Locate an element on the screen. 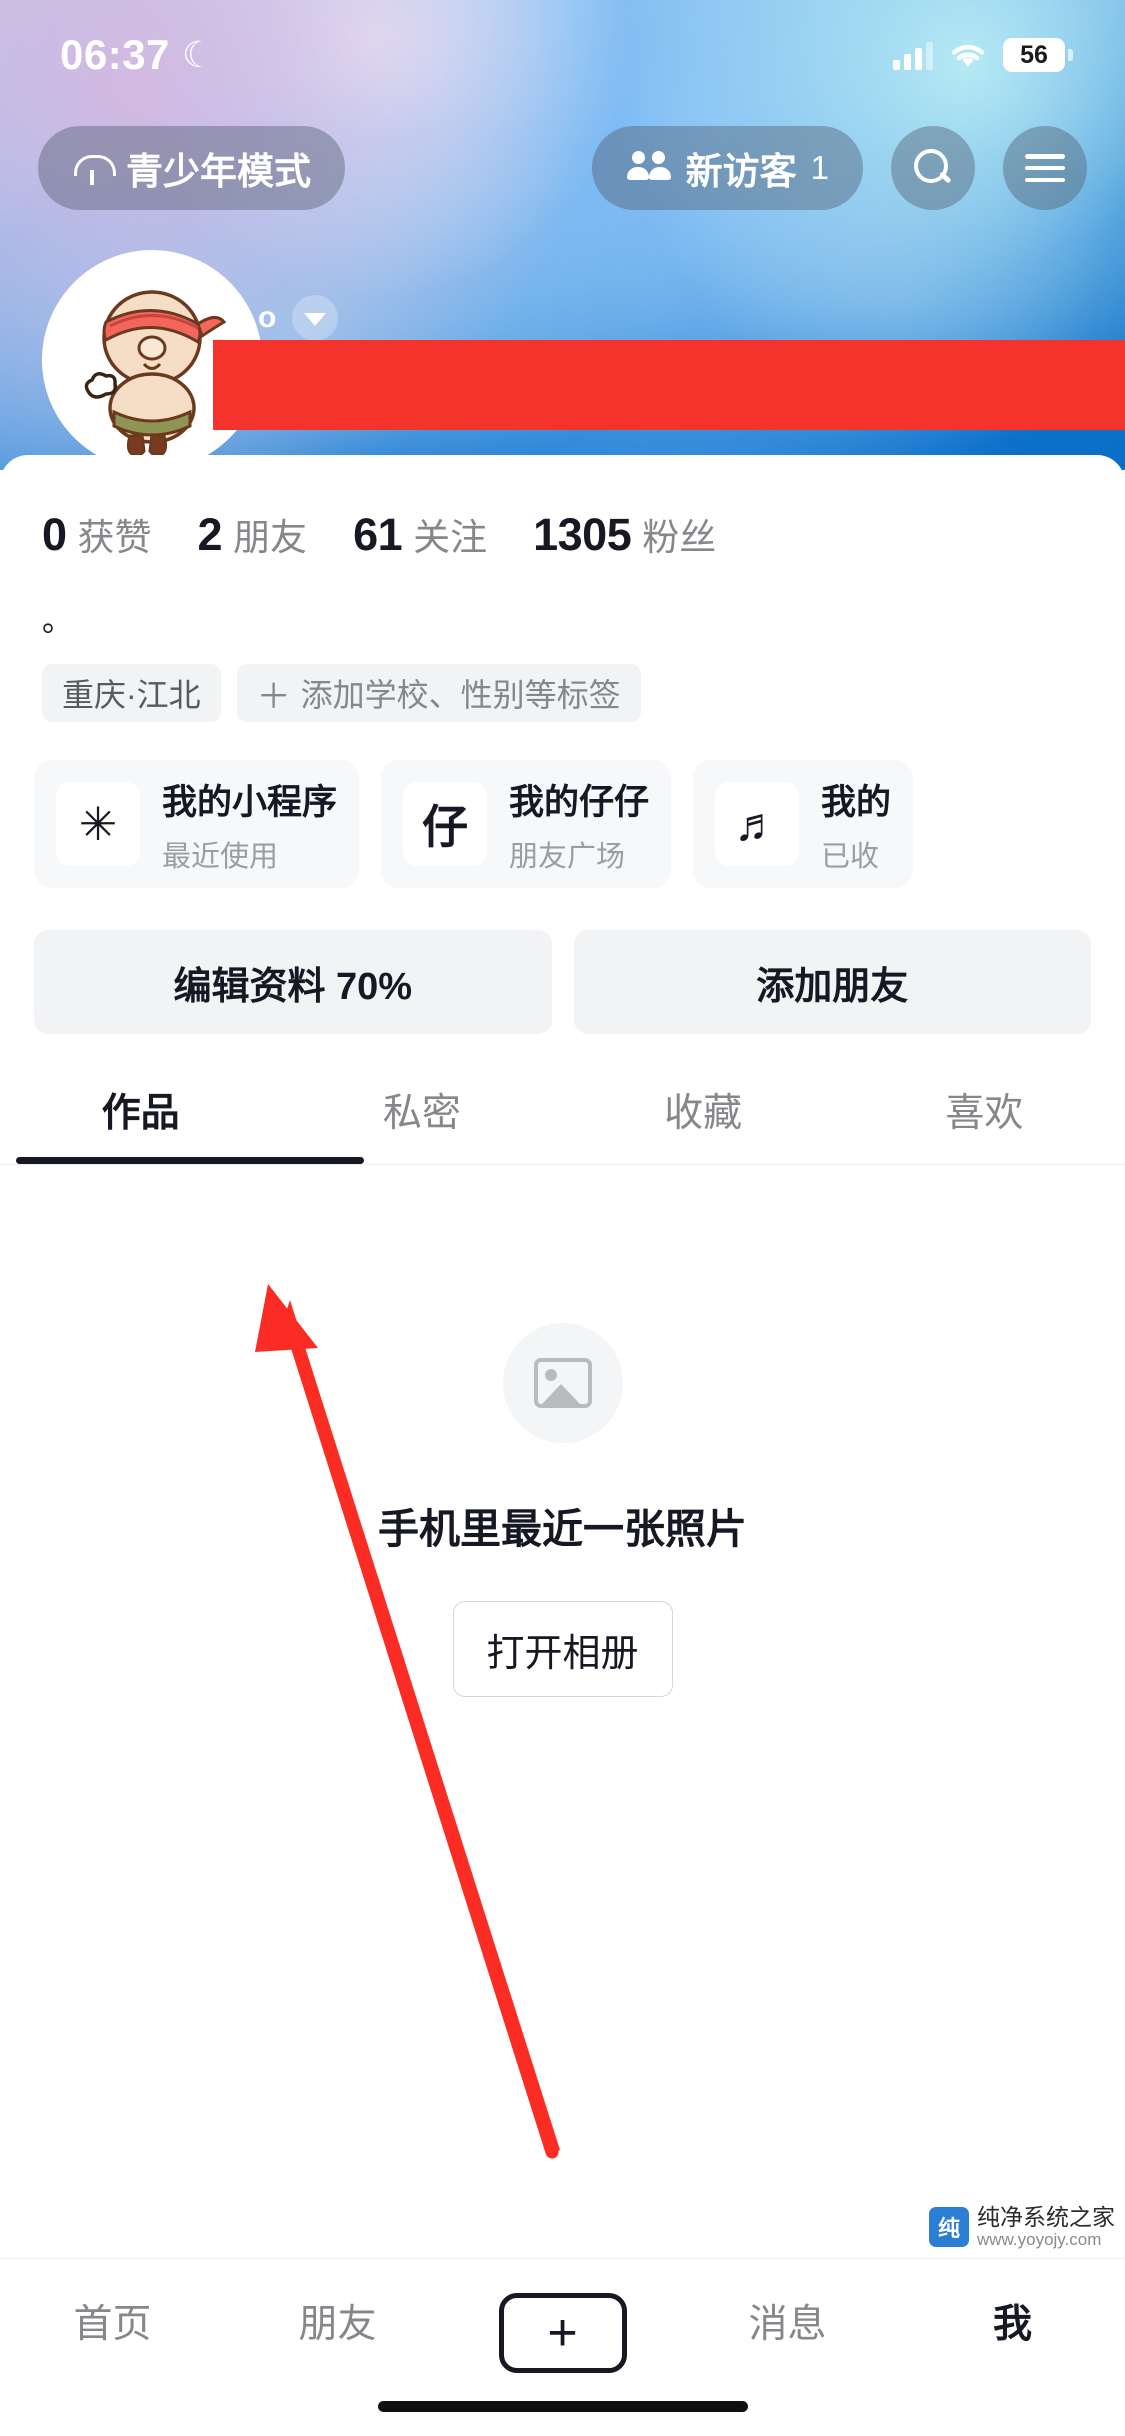 The height and width of the screenshot is (2436, 1125). status-time: 06:37 is located at coordinates (115, 54).